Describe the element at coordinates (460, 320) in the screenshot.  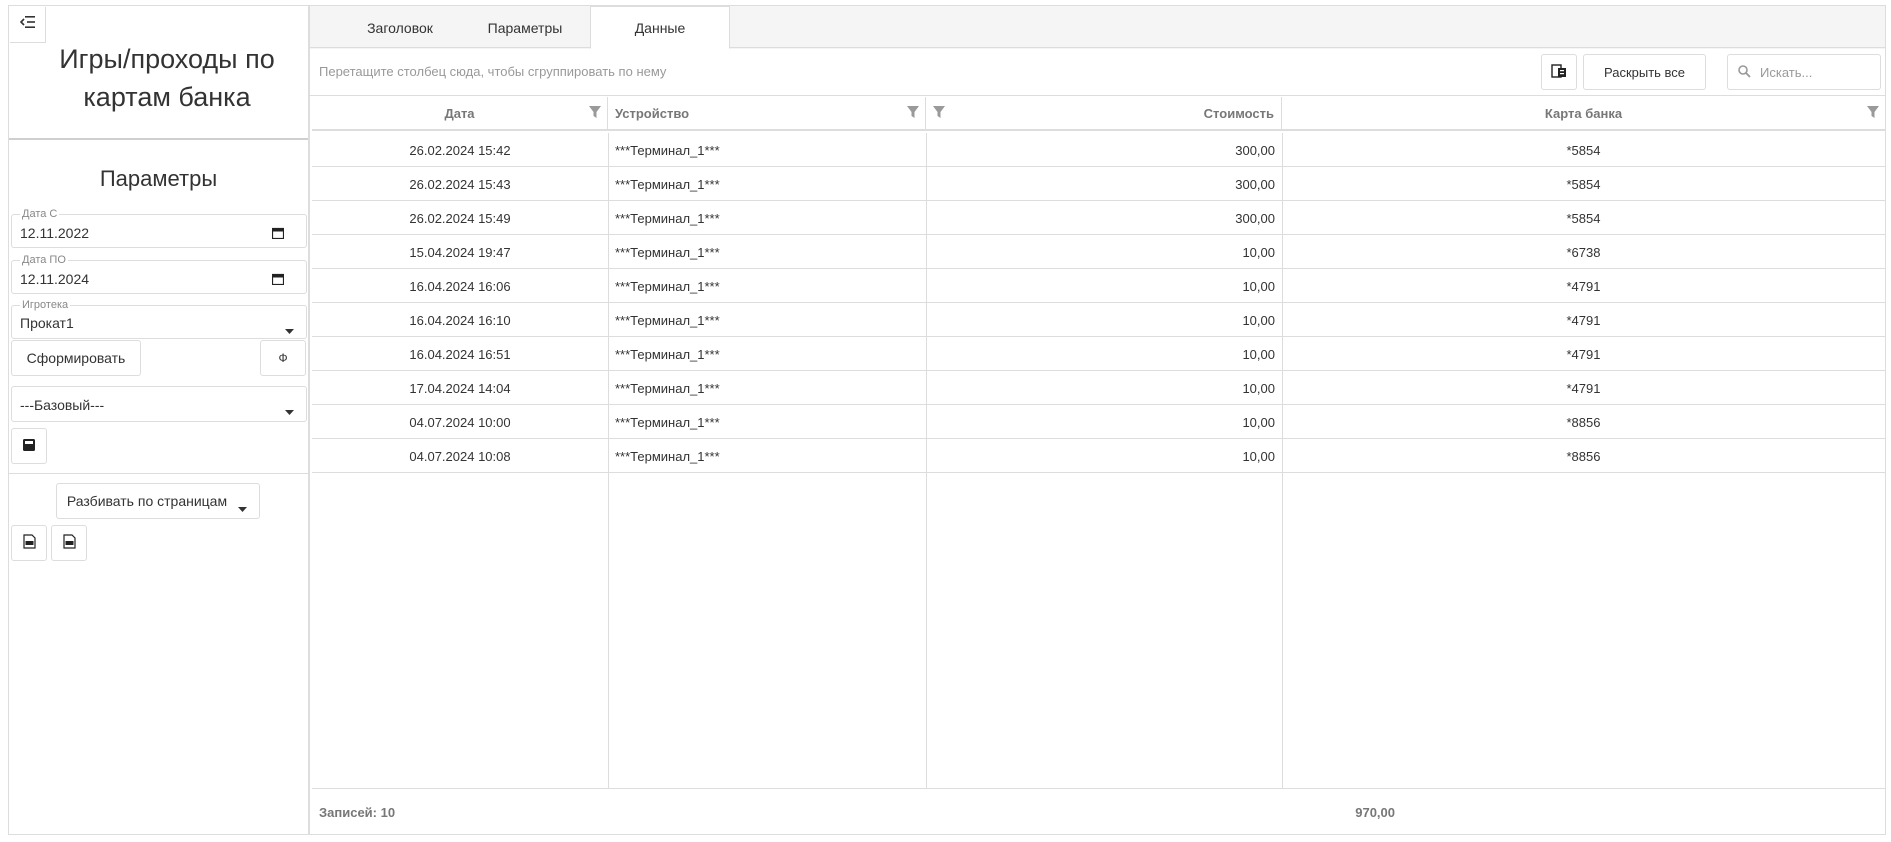
I see `cell-date: 16.04.2024 16:10` at that location.